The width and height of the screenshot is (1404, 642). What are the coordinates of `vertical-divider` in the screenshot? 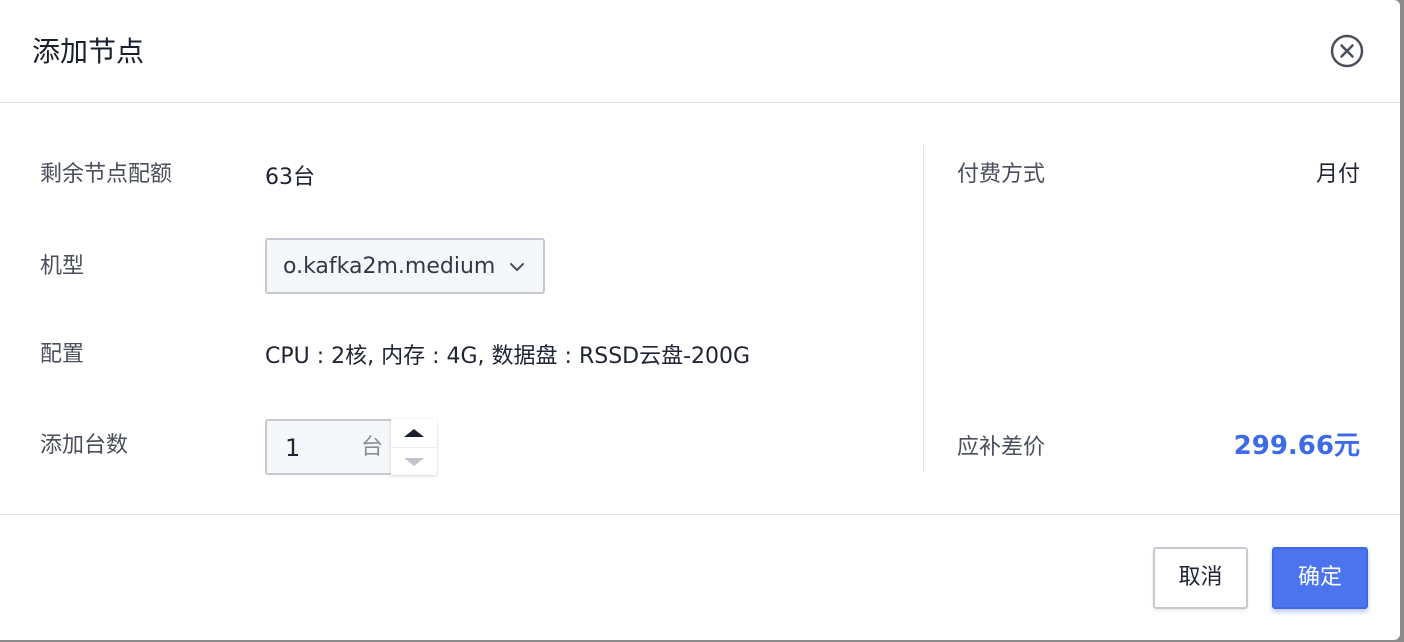 It's located at (923, 309).